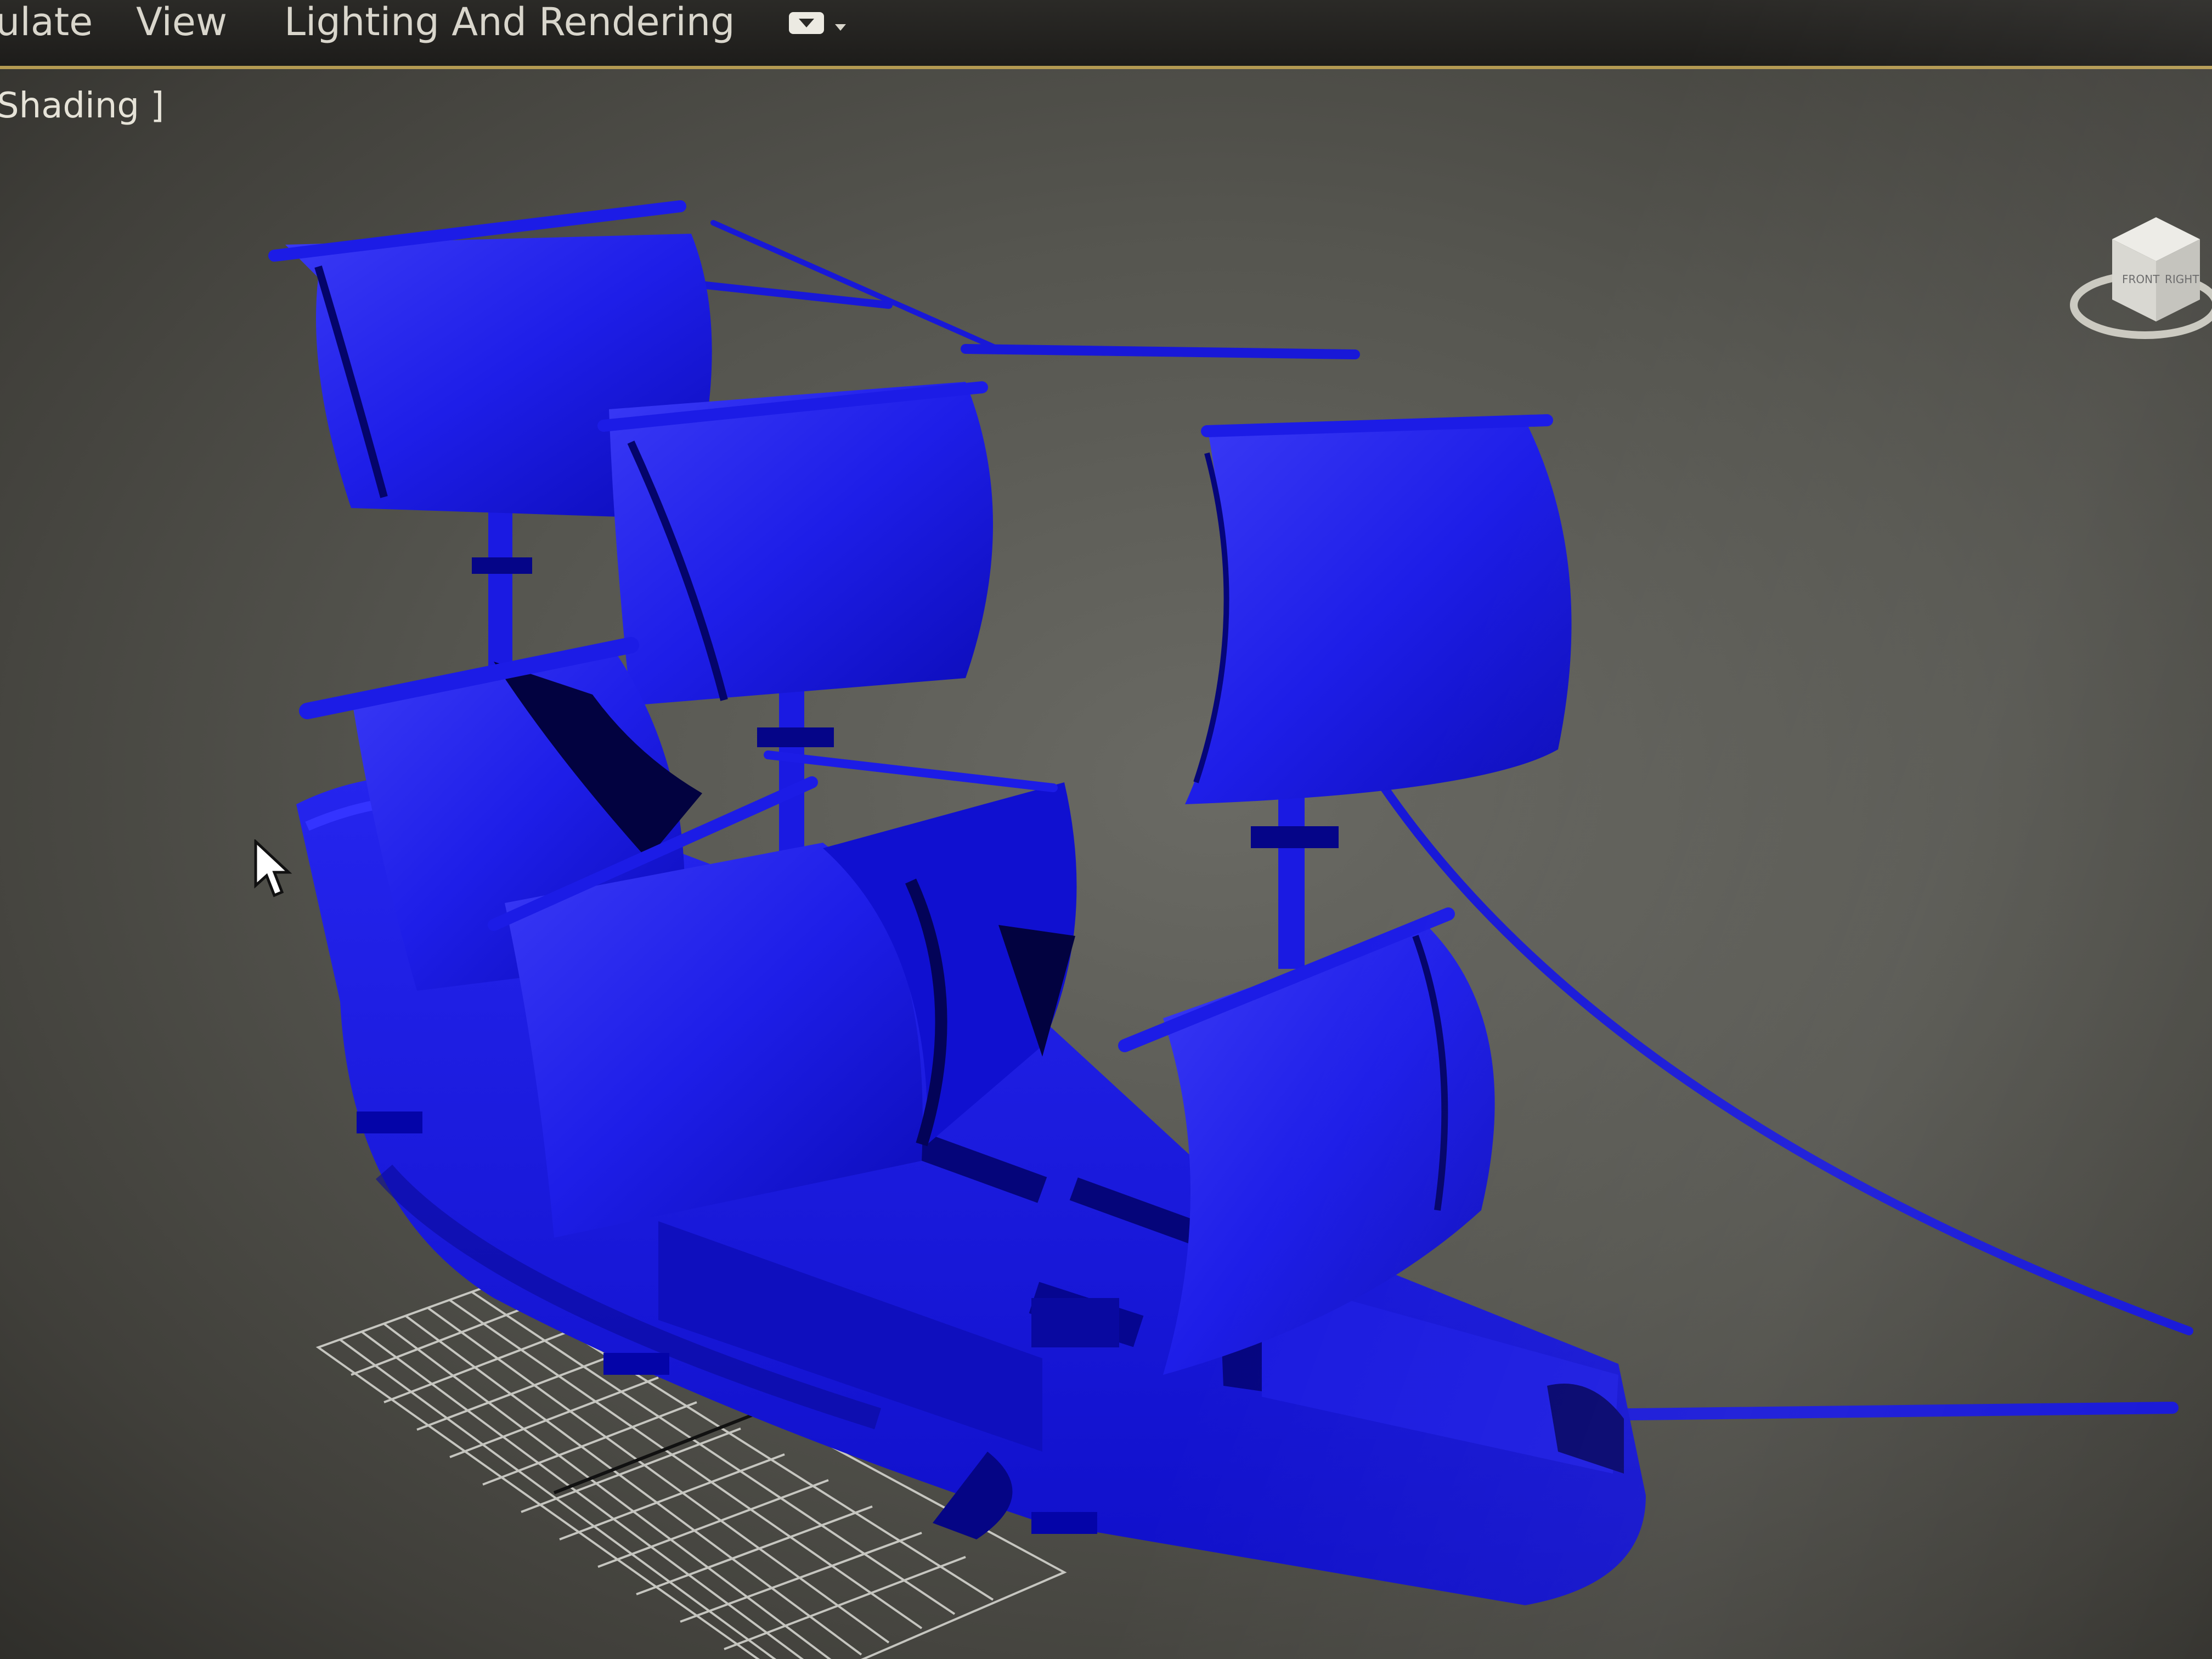  Describe the element at coordinates (273, 868) in the screenshot. I see `arrow-cursor-icon` at that location.